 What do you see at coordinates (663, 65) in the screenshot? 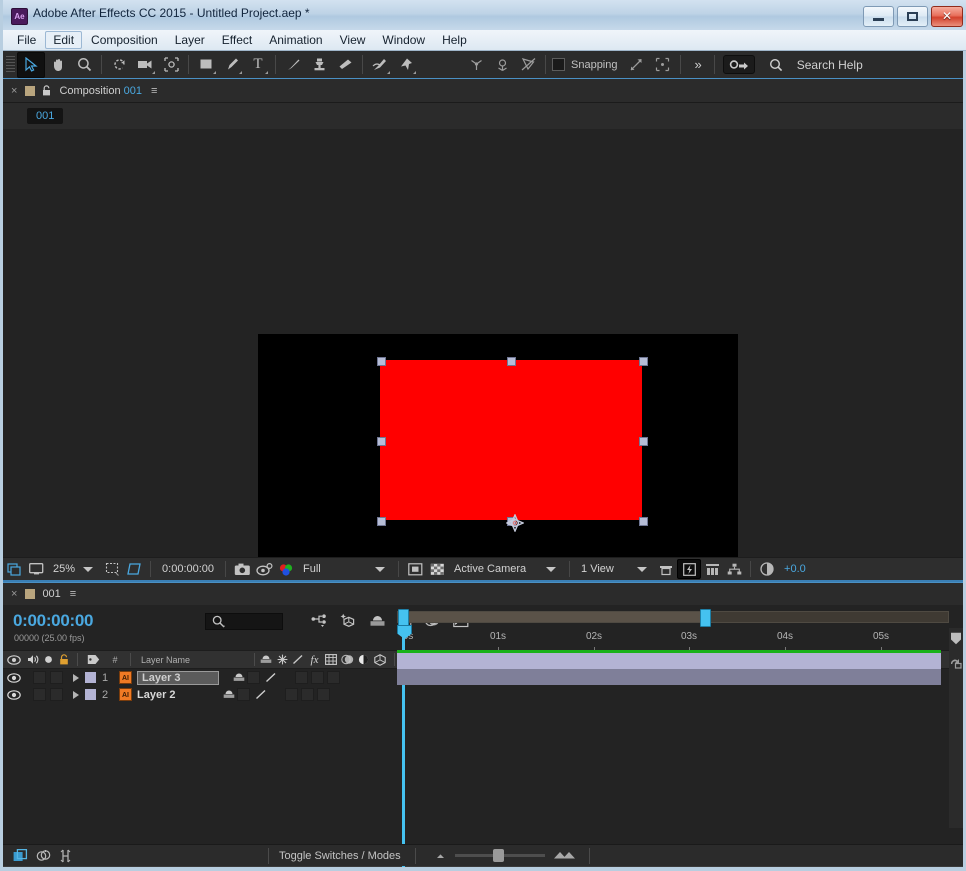
I see `snap-bounds-icon` at bounding box center [663, 65].